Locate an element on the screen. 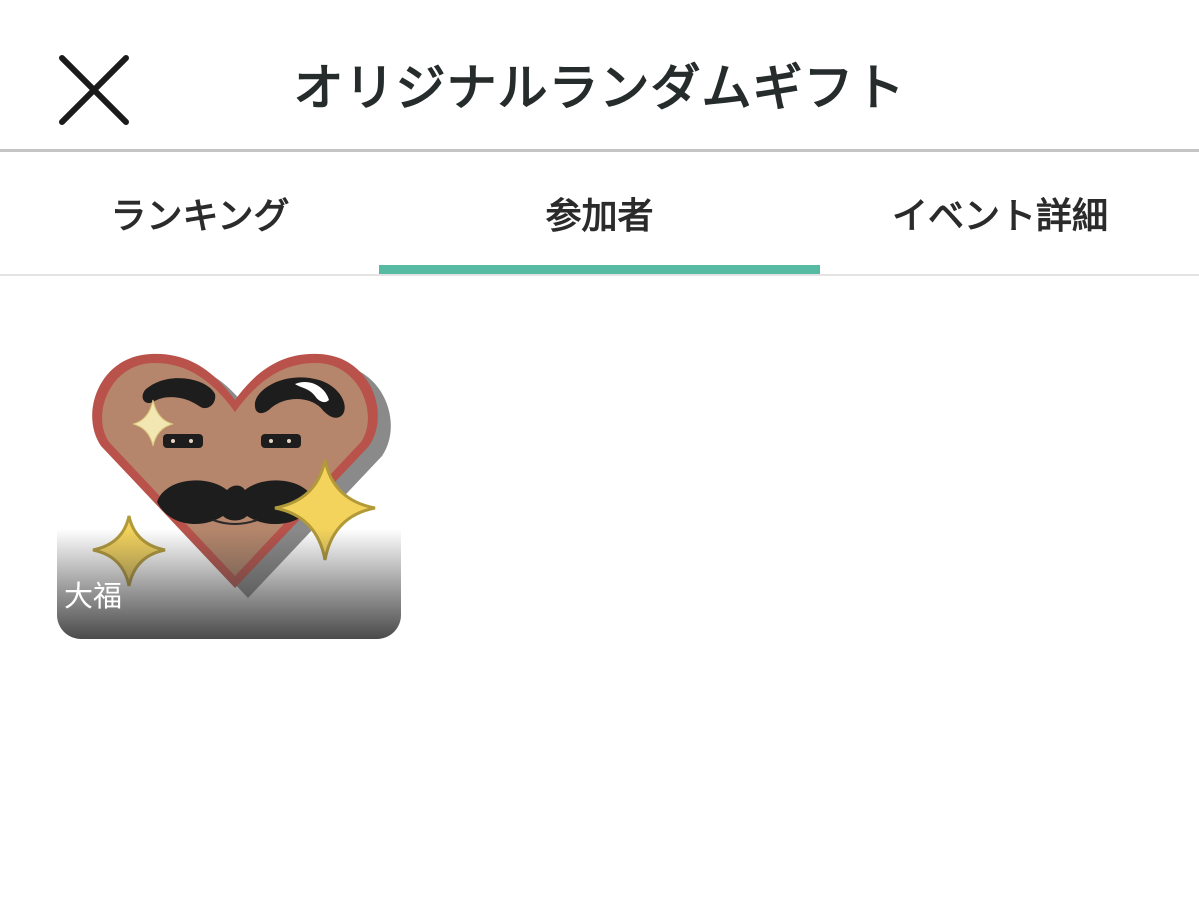 This screenshot has height=919, width=1199. participant-card: 大福 is located at coordinates (229, 484).